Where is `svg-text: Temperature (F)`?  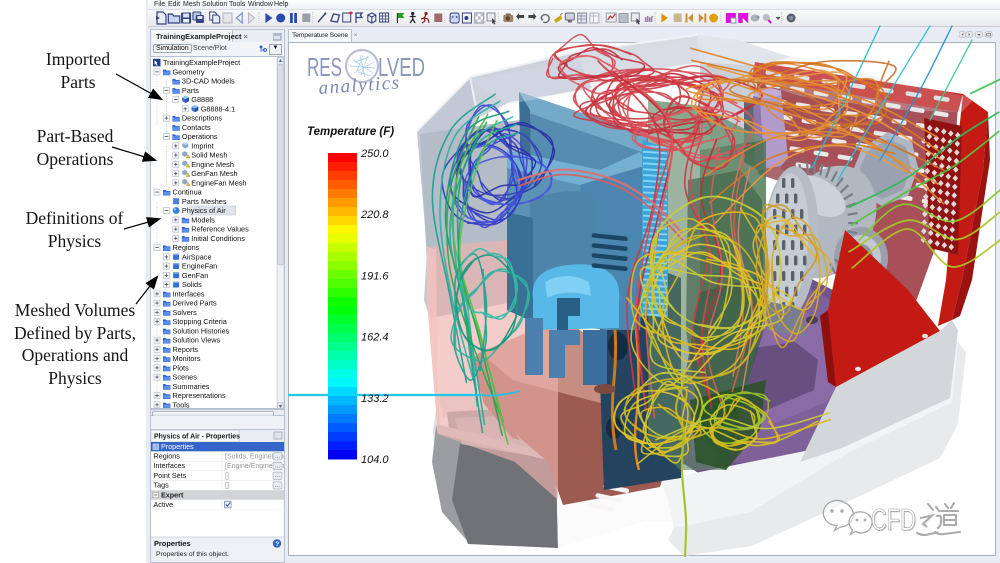
svg-text: Temperature (F) is located at coordinates (350, 132).